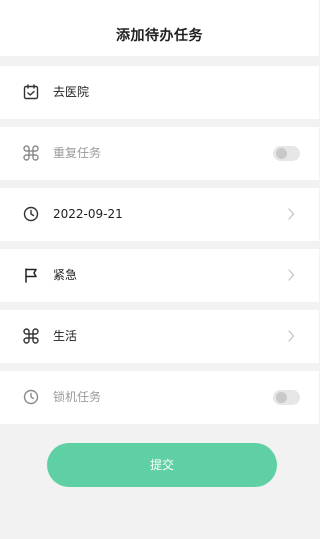  What do you see at coordinates (159, 36) in the screenshot?
I see `page-title: 添加待办任务` at bounding box center [159, 36].